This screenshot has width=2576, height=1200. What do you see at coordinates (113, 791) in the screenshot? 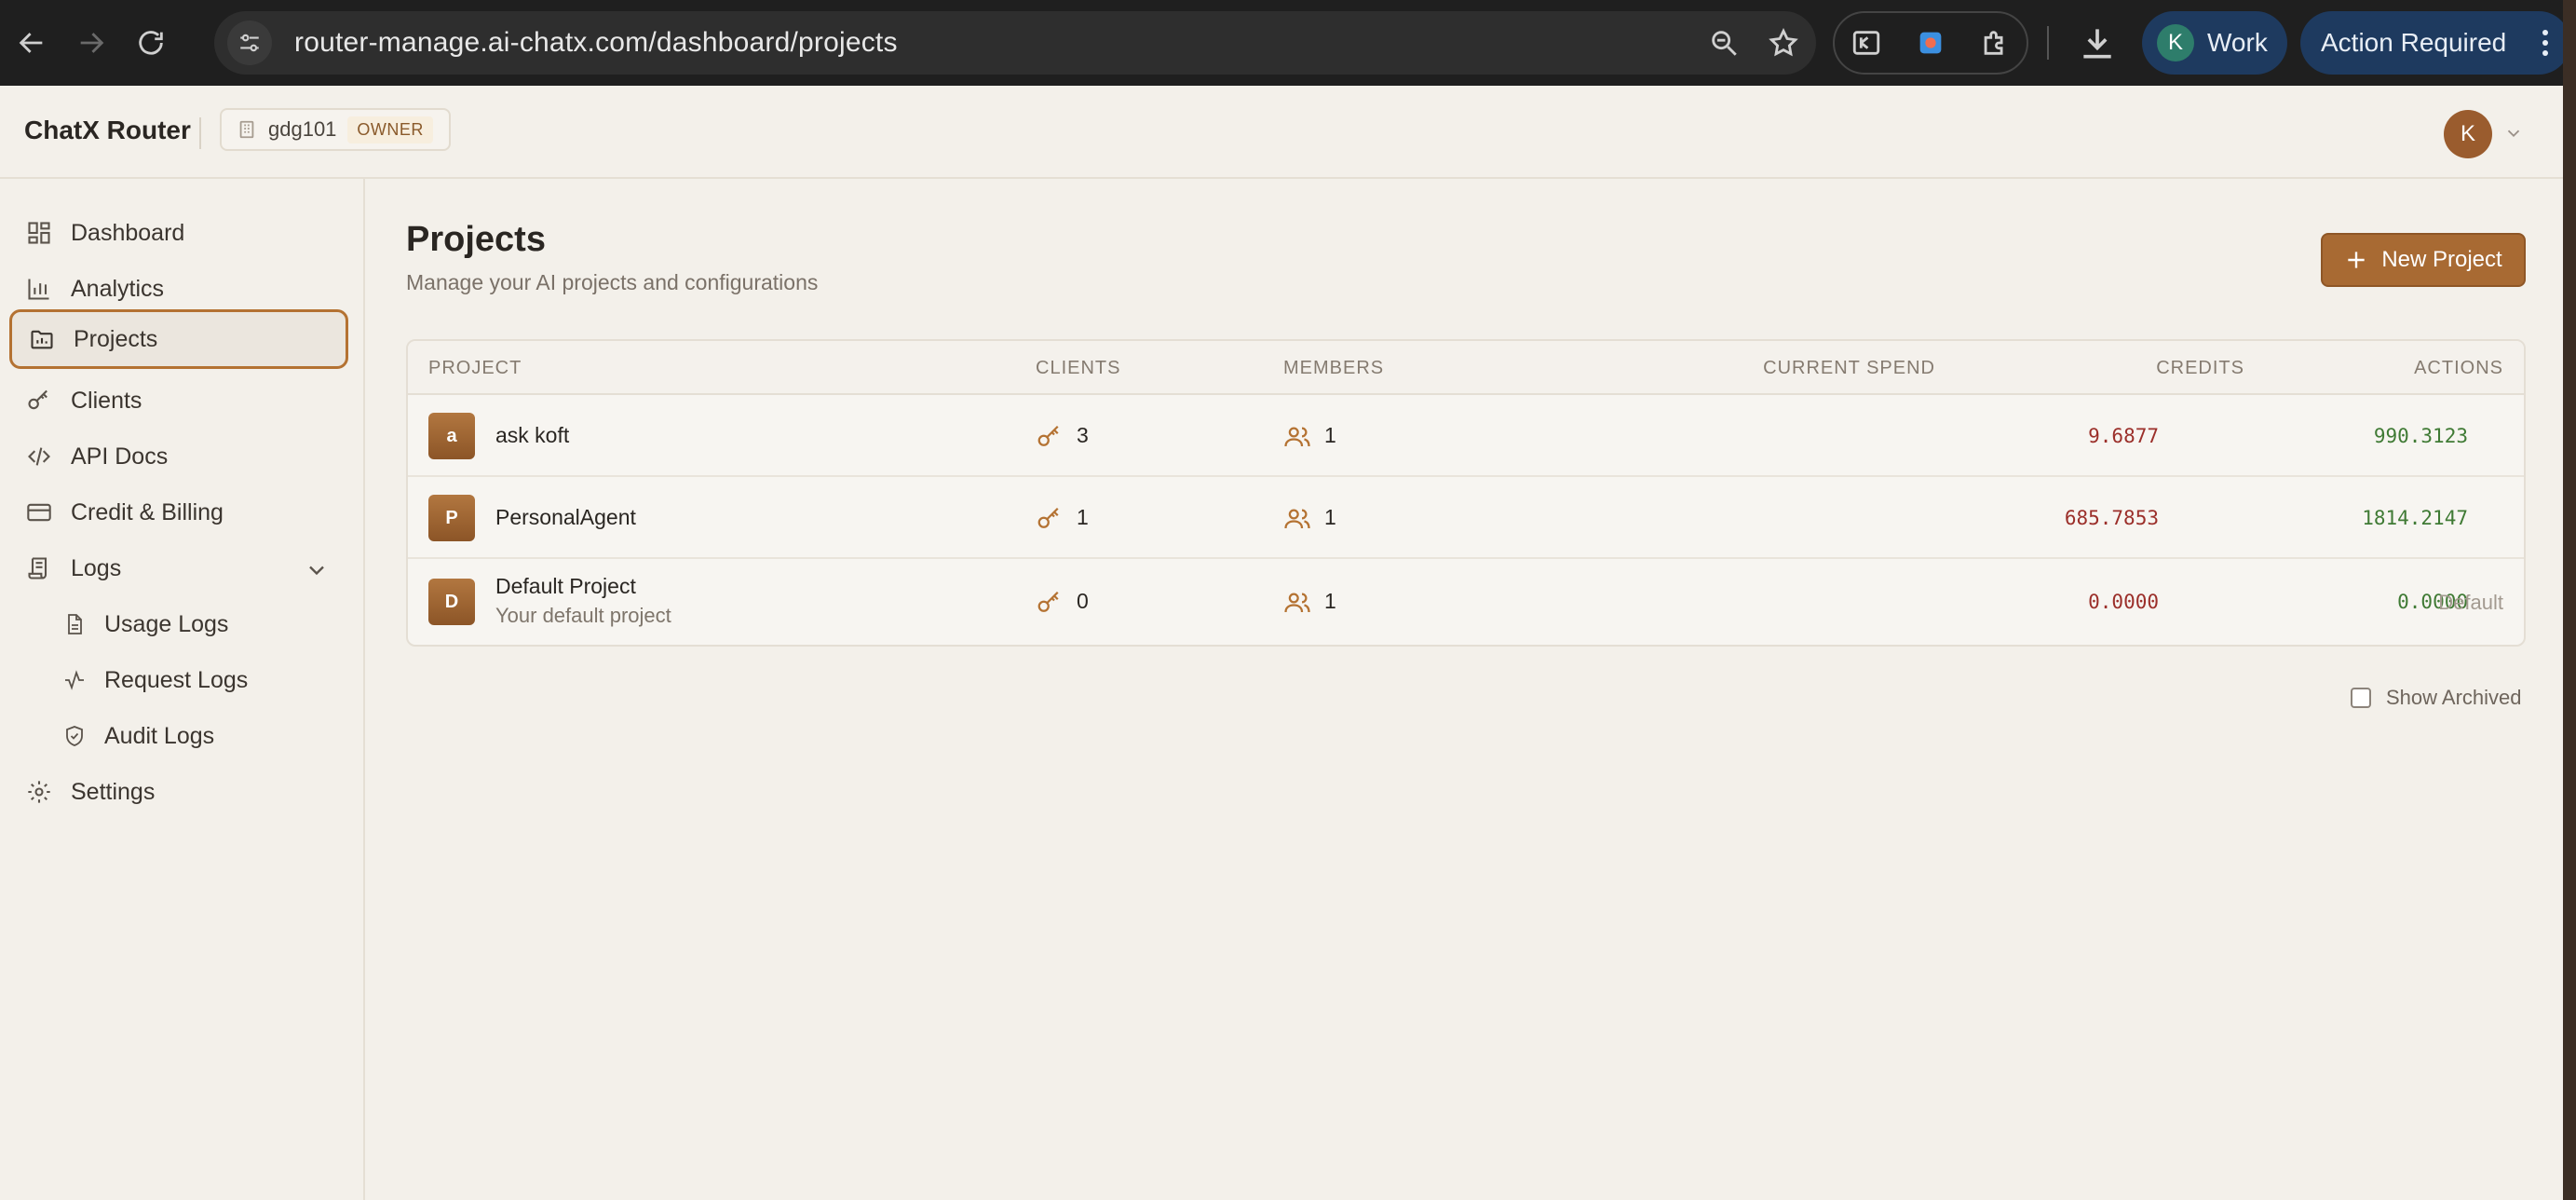
I see `sidebar-item-label: Settings` at bounding box center [113, 791].